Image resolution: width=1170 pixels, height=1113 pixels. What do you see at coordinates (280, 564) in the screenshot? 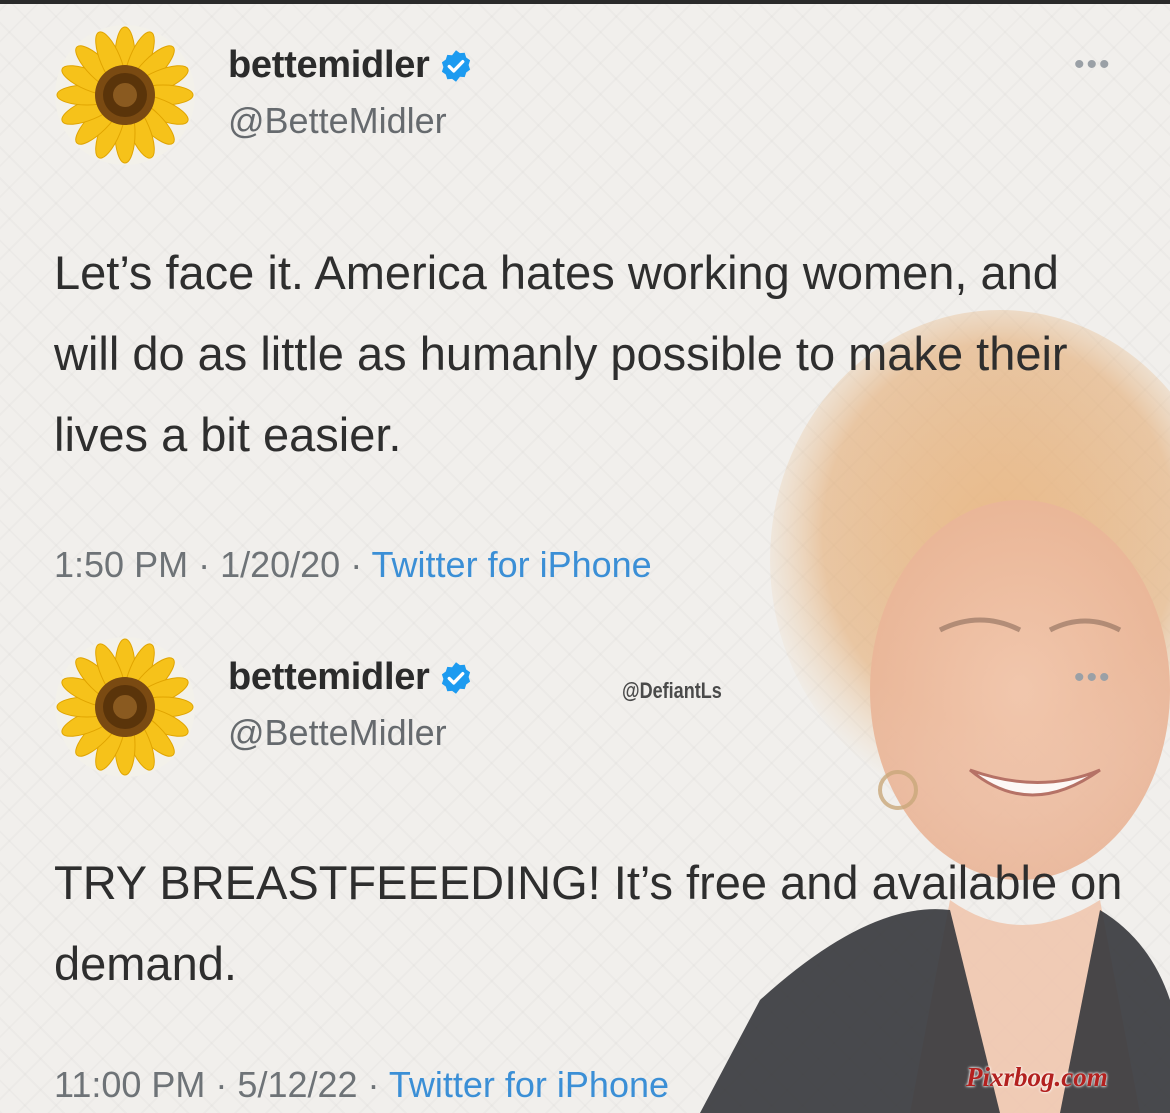
I see `tweet-date: 1/20/20` at bounding box center [280, 564].